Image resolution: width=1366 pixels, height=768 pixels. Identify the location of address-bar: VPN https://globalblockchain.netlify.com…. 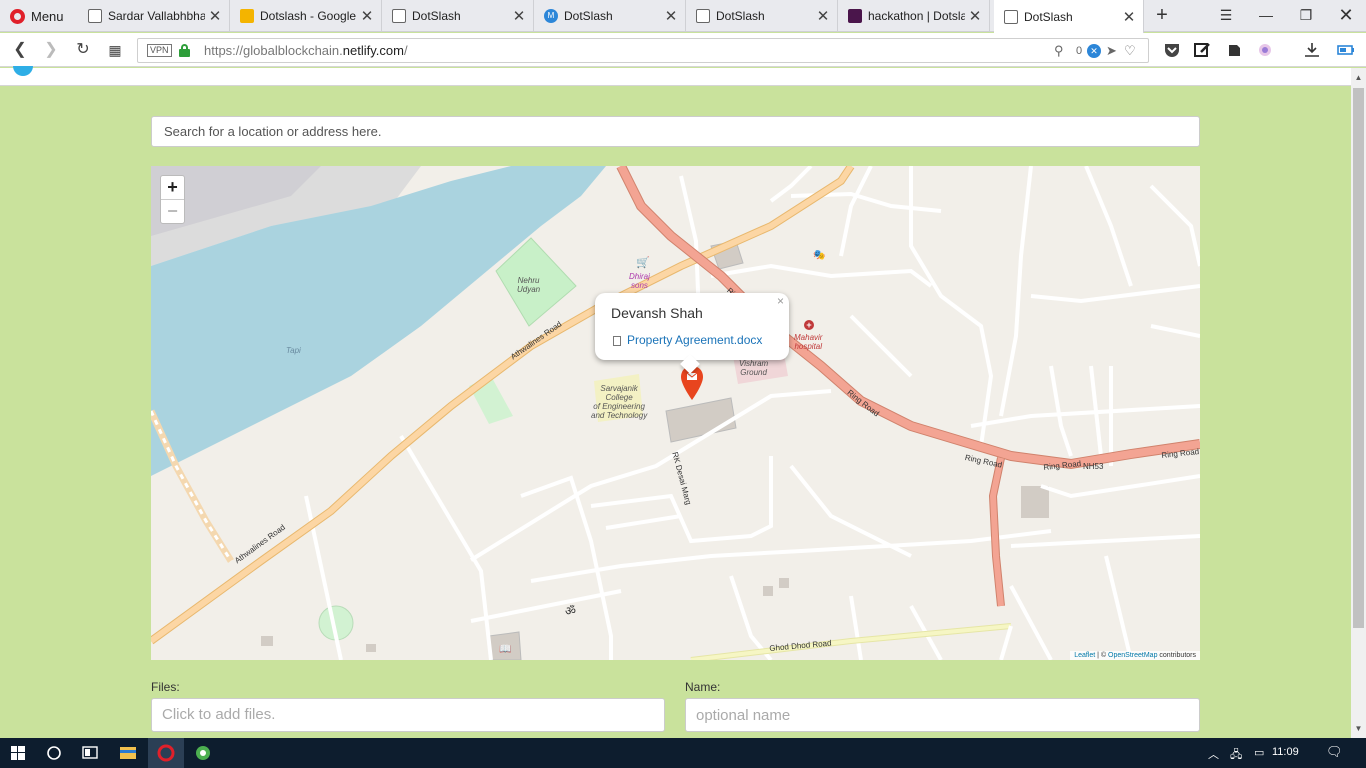
(643, 50).